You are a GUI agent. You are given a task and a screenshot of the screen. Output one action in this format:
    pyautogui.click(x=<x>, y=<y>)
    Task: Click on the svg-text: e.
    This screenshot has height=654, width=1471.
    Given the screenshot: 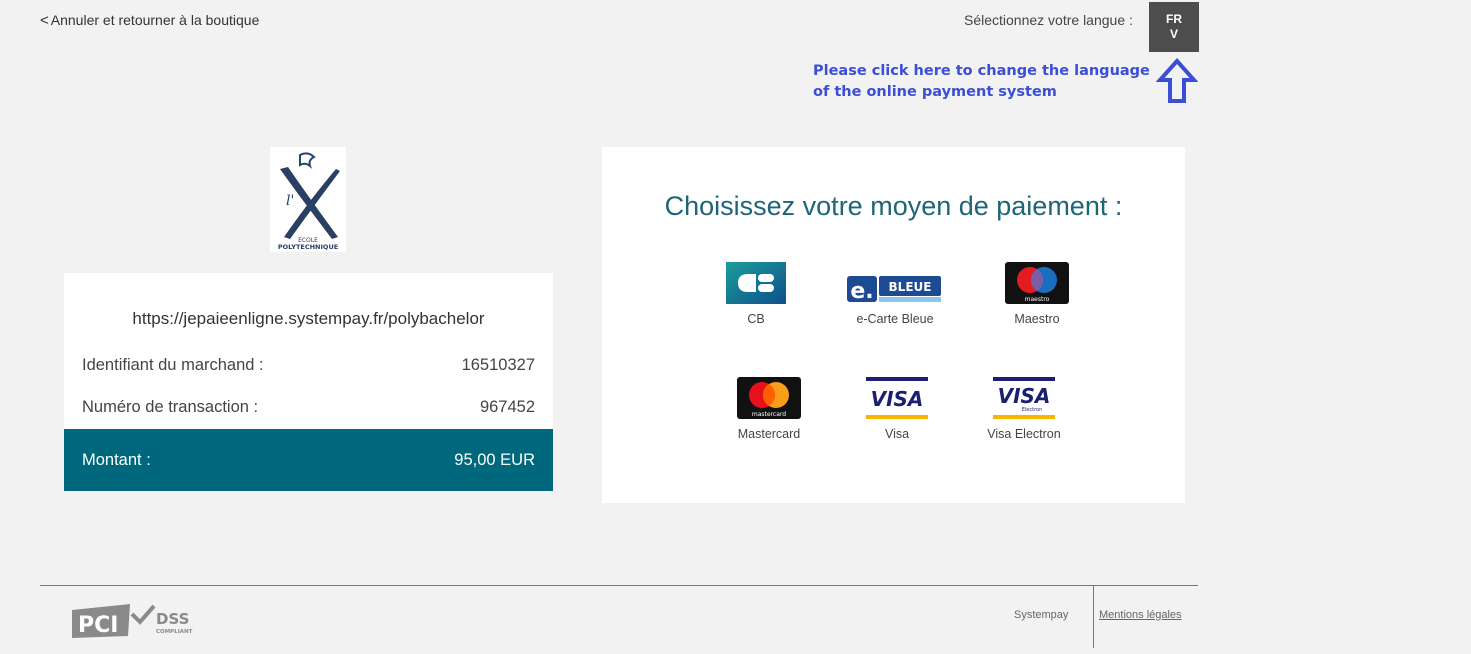 What is the action you would take?
    pyautogui.click(x=861, y=291)
    